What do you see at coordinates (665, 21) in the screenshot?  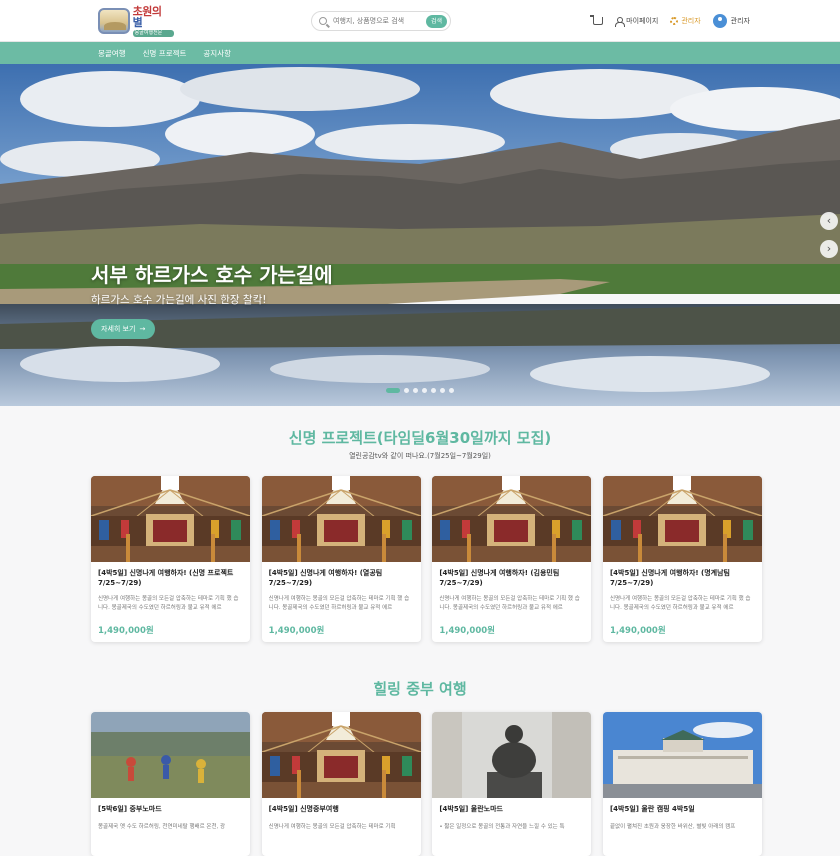 I see `header-actions: 마이페이지 관리자 관리자` at bounding box center [665, 21].